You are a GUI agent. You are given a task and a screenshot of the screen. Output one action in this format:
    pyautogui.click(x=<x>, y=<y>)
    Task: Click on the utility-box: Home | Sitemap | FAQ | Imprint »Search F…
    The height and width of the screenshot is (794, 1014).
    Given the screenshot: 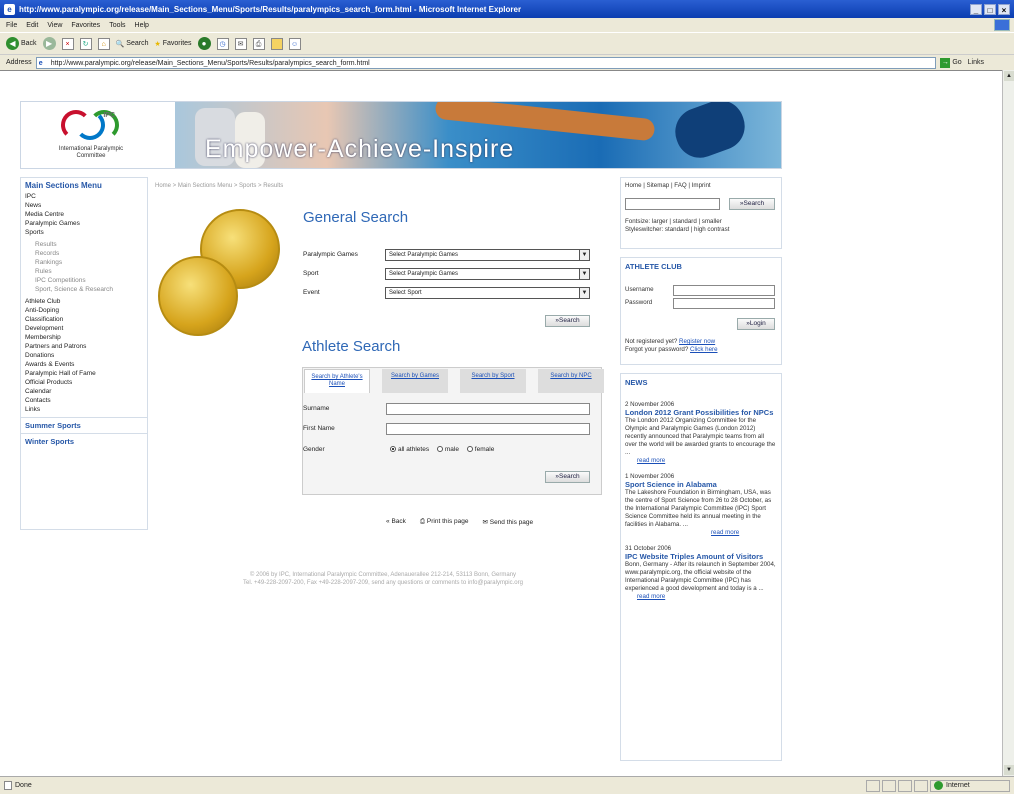 What is the action you would take?
    pyautogui.click(x=701, y=213)
    